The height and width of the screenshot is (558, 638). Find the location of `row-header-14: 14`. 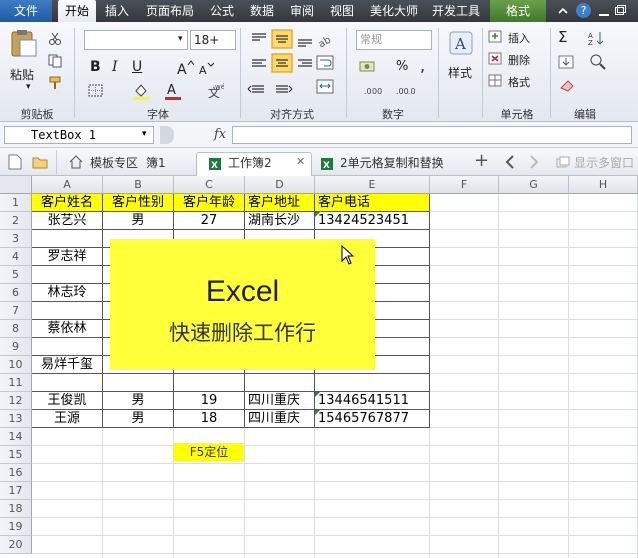

row-header-14: 14 is located at coordinates (16, 437).